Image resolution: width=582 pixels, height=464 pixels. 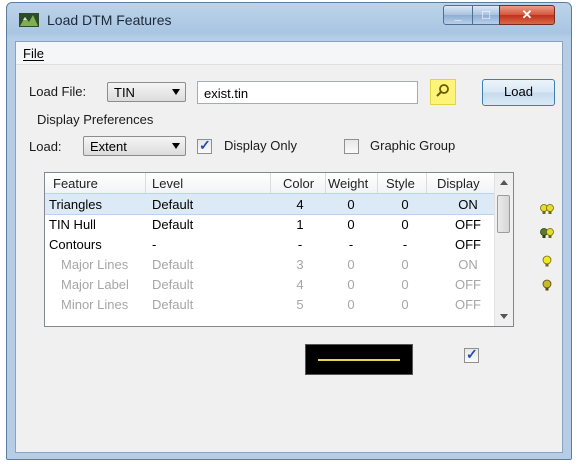 What do you see at coordinates (413, 145) in the screenshot?
I see `graphic-group-label: Graphic Group` at bounding box center [413, 145].